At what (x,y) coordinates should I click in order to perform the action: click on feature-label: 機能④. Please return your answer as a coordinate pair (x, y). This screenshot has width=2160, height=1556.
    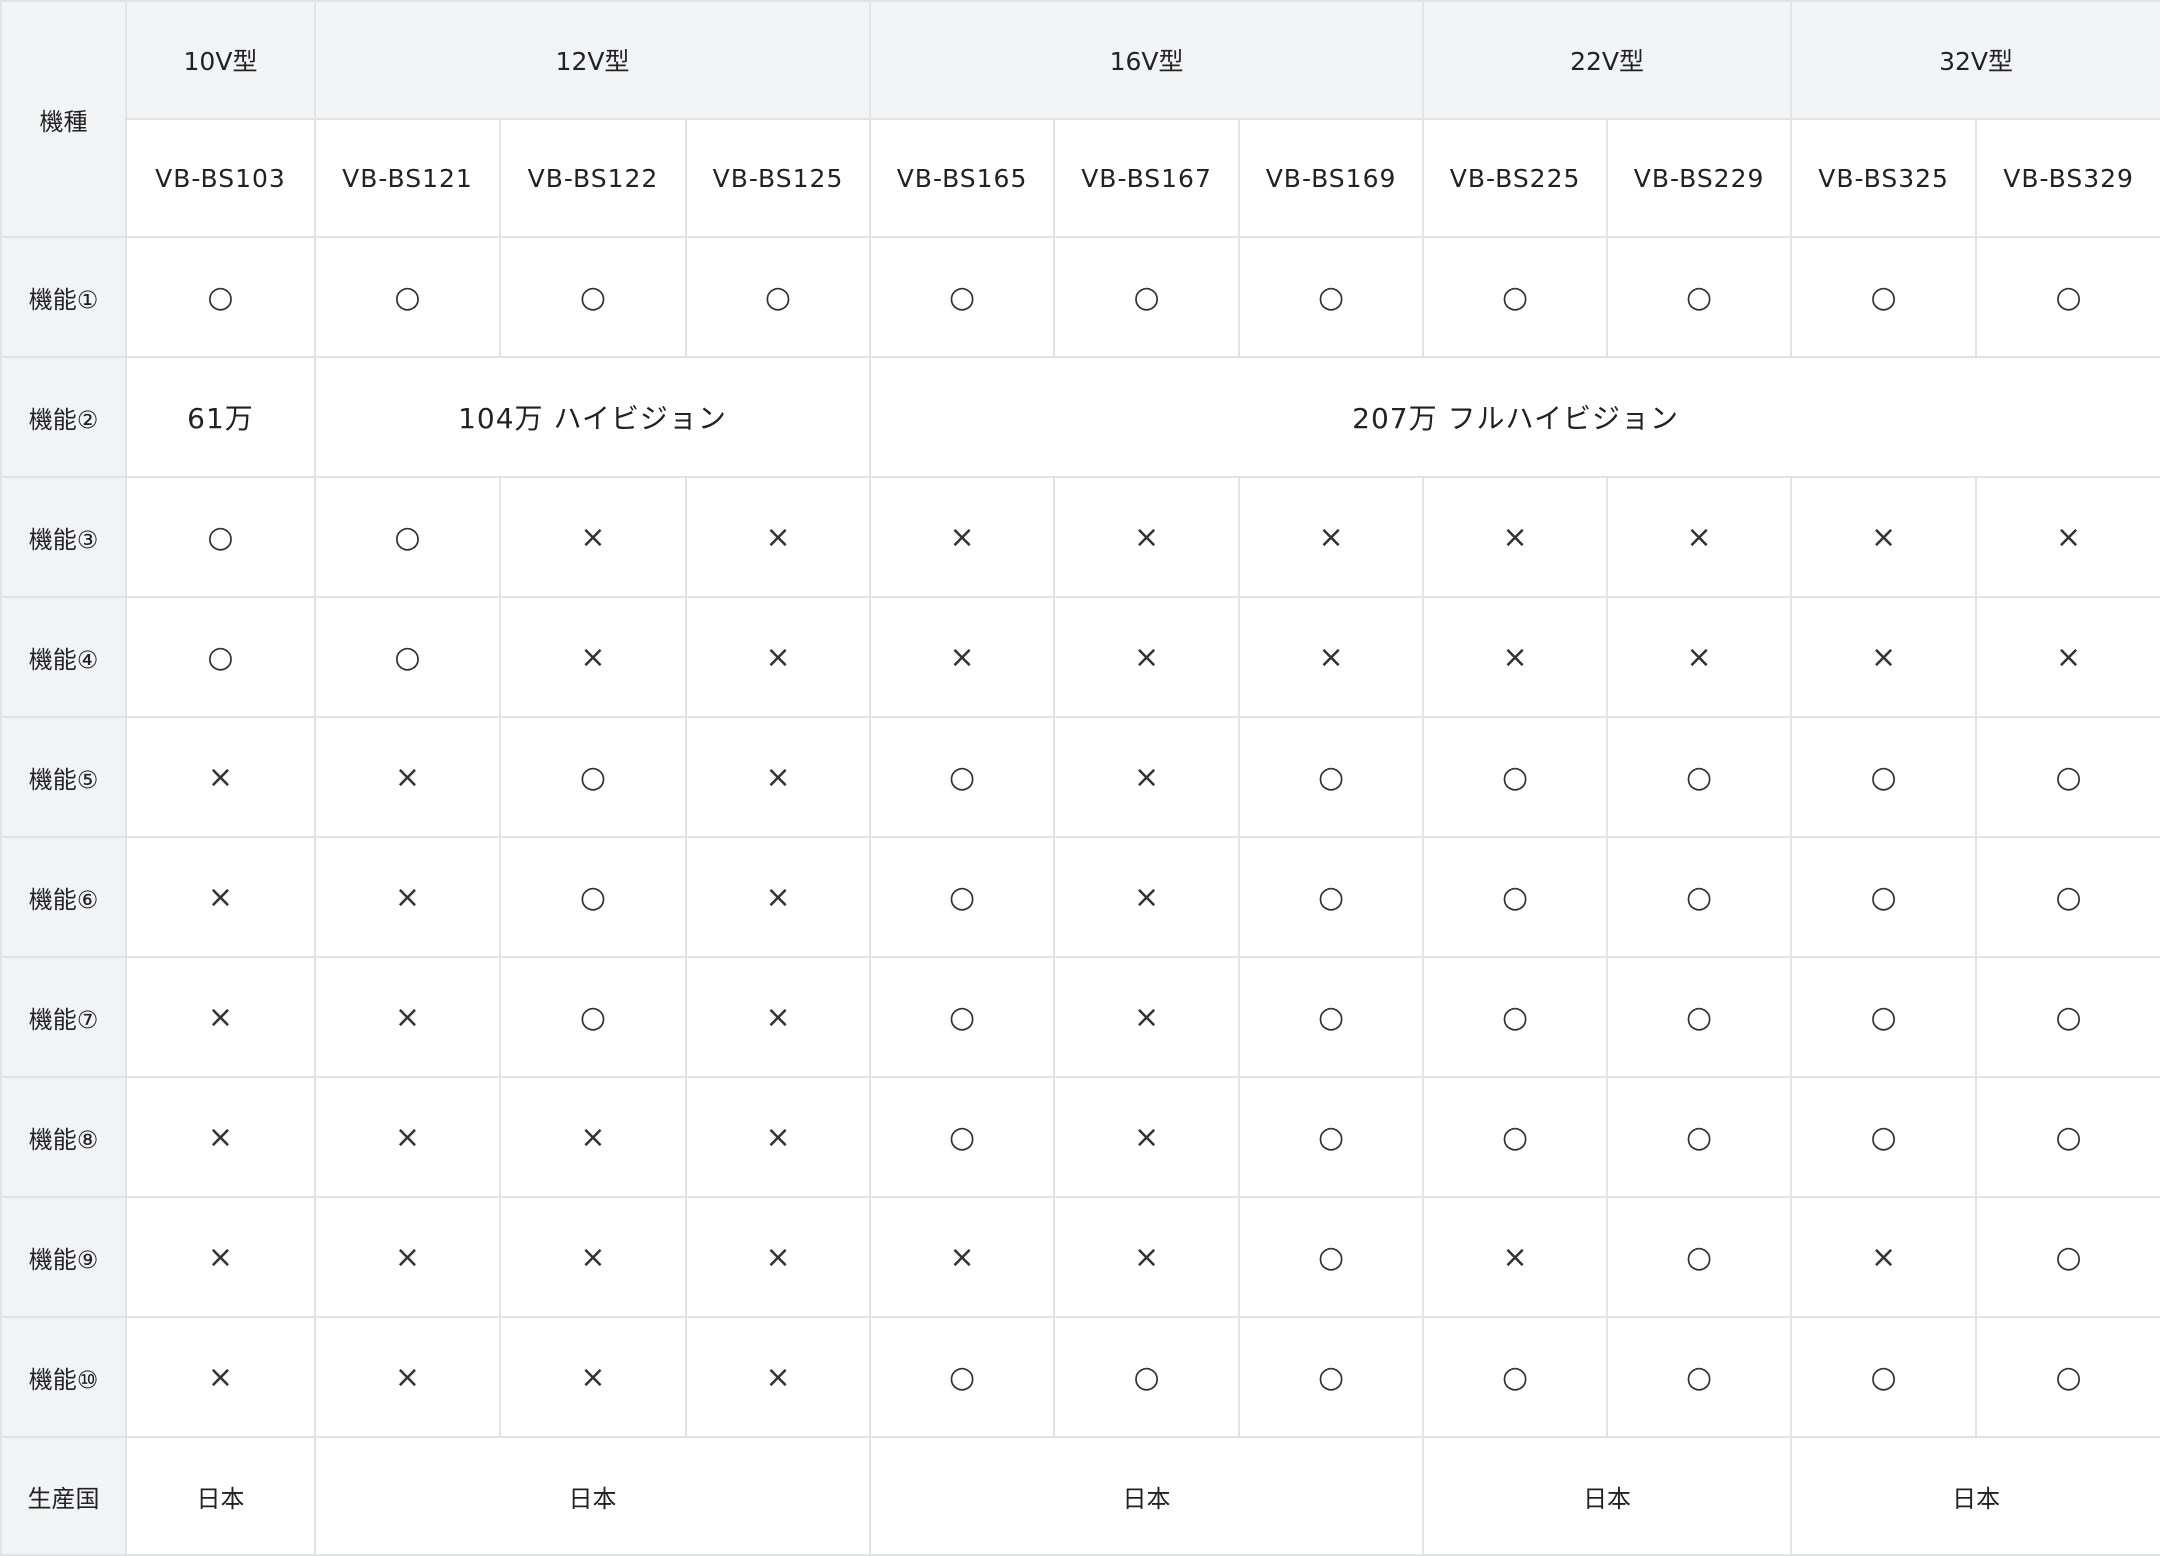
    Looking at the image, I should click on (63, 657).